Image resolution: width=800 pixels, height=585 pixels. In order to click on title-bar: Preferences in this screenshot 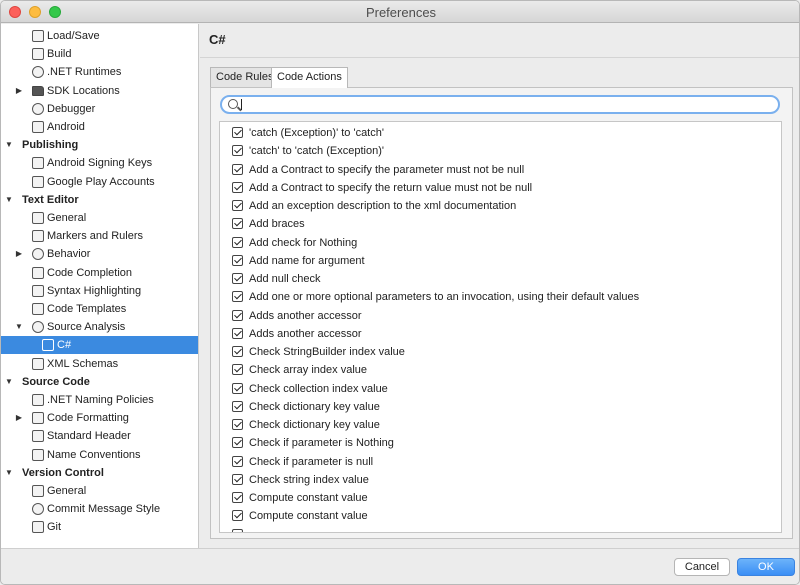, I will do `click(400, 12)`.